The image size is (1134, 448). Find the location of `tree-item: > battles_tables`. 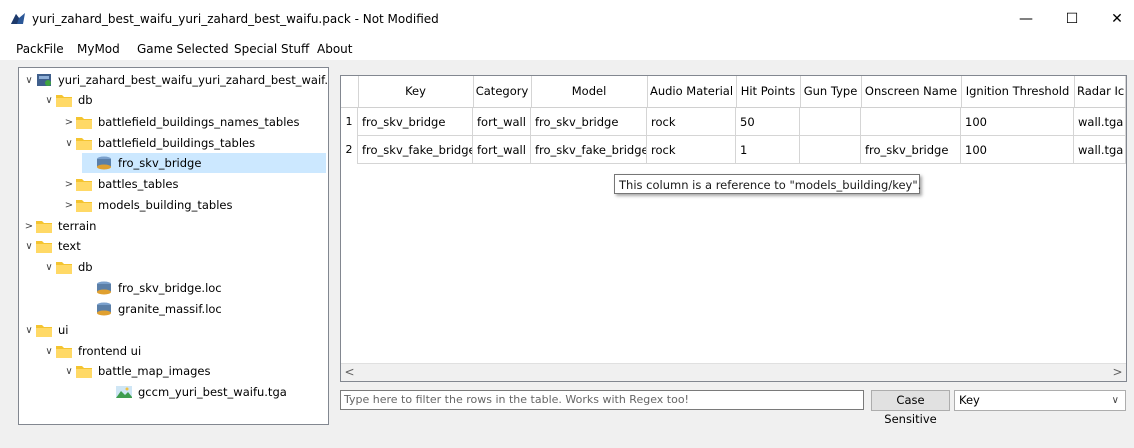

tree-item: > battles_tables is located at coordinates (120, 184).